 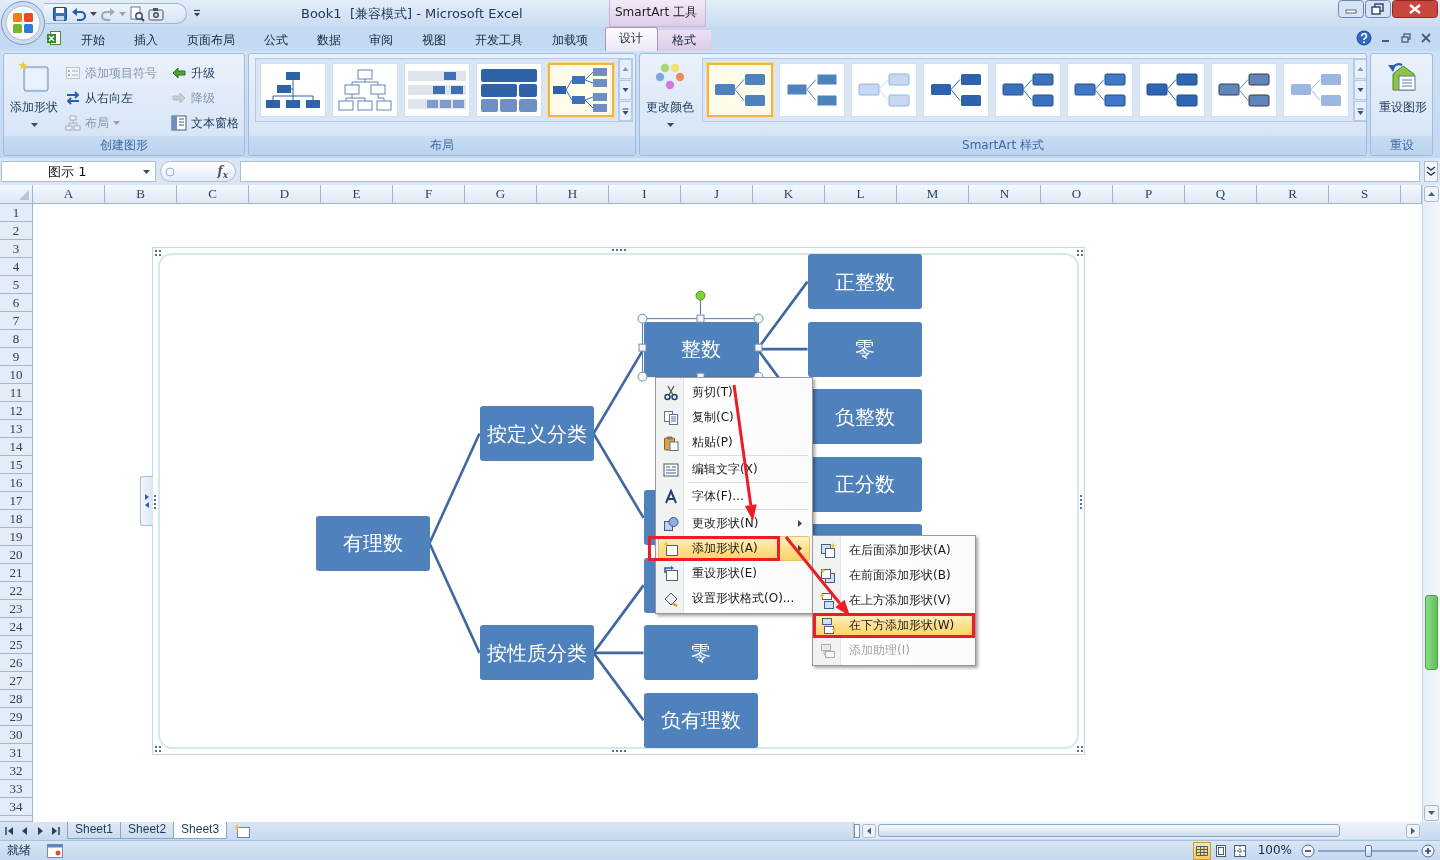 What do you see at coordinates (16, 537) in the screenshot?
I see `row-header: 19` at bounding box center [16, 537].